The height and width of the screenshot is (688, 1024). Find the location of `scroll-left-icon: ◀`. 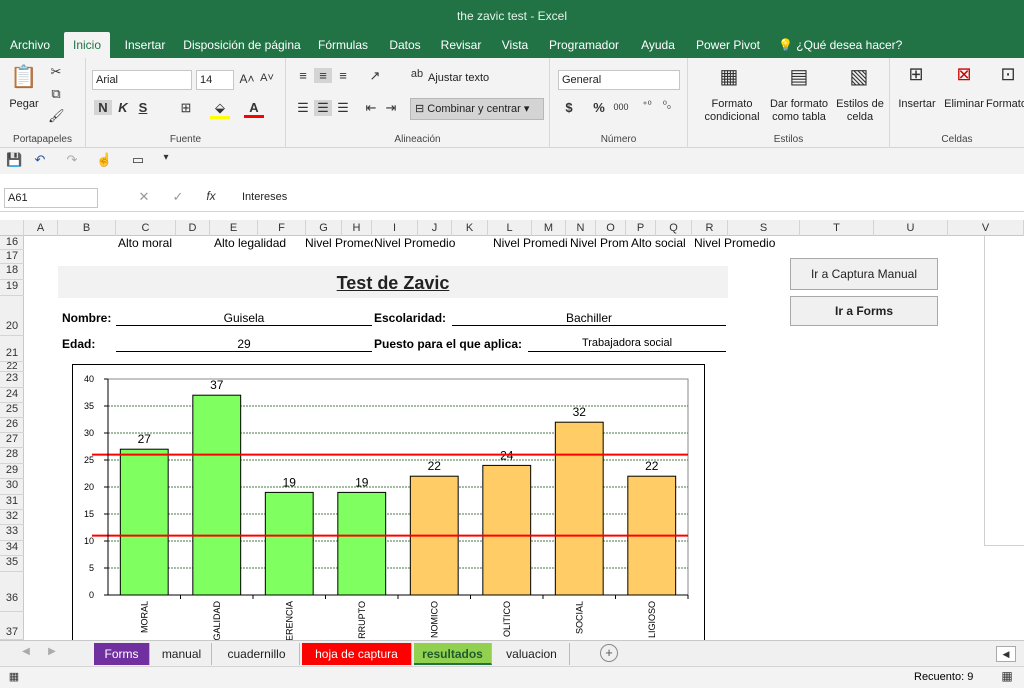

scroll-left-icon: ◀ is located at coordinates (26, 651).